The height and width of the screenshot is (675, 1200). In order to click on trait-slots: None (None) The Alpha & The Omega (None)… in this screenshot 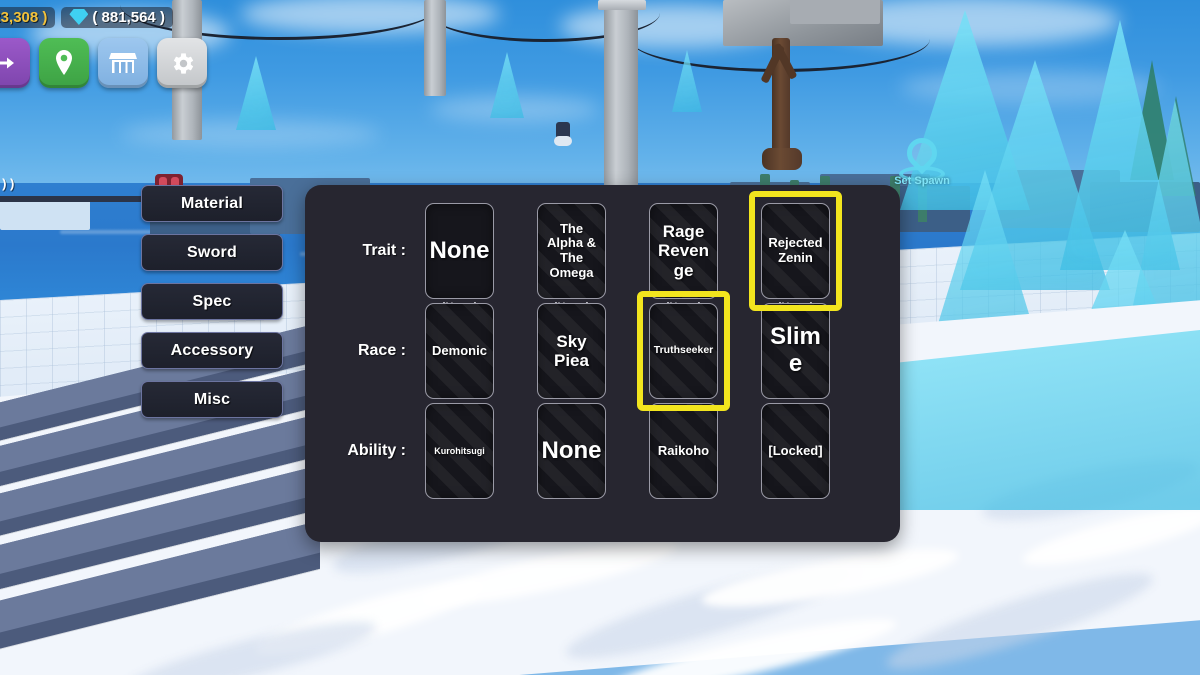, I will do `click(631, 252)`.